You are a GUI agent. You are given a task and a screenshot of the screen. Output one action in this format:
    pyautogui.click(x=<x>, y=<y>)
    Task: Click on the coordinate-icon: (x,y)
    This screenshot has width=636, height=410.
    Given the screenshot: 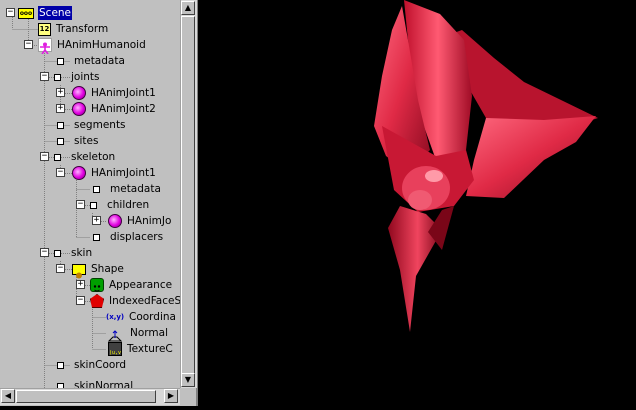 What is the action you would take?
    pyautogui.click(x=115, y=317)
    